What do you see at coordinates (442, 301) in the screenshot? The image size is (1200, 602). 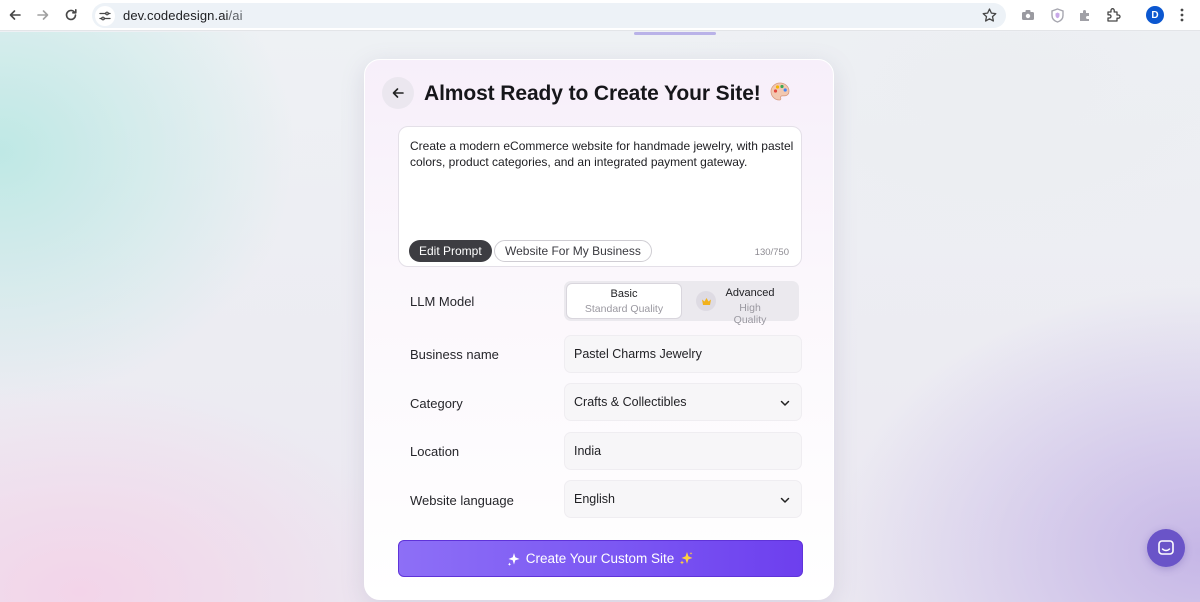 I see `llm-model-label: LLM Model` at bounding box center [442, 301].